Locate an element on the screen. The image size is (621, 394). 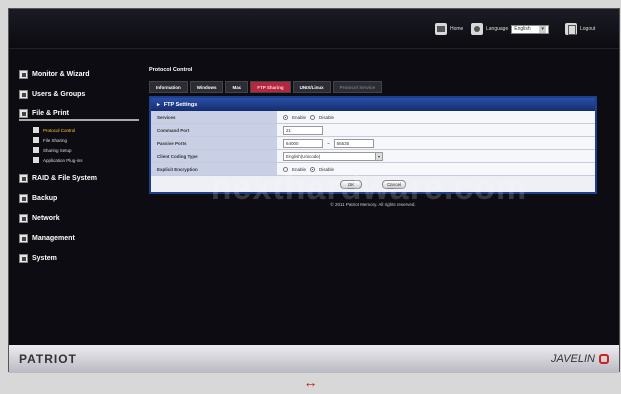
tab-information: Information is located at coordinates (168, 87).